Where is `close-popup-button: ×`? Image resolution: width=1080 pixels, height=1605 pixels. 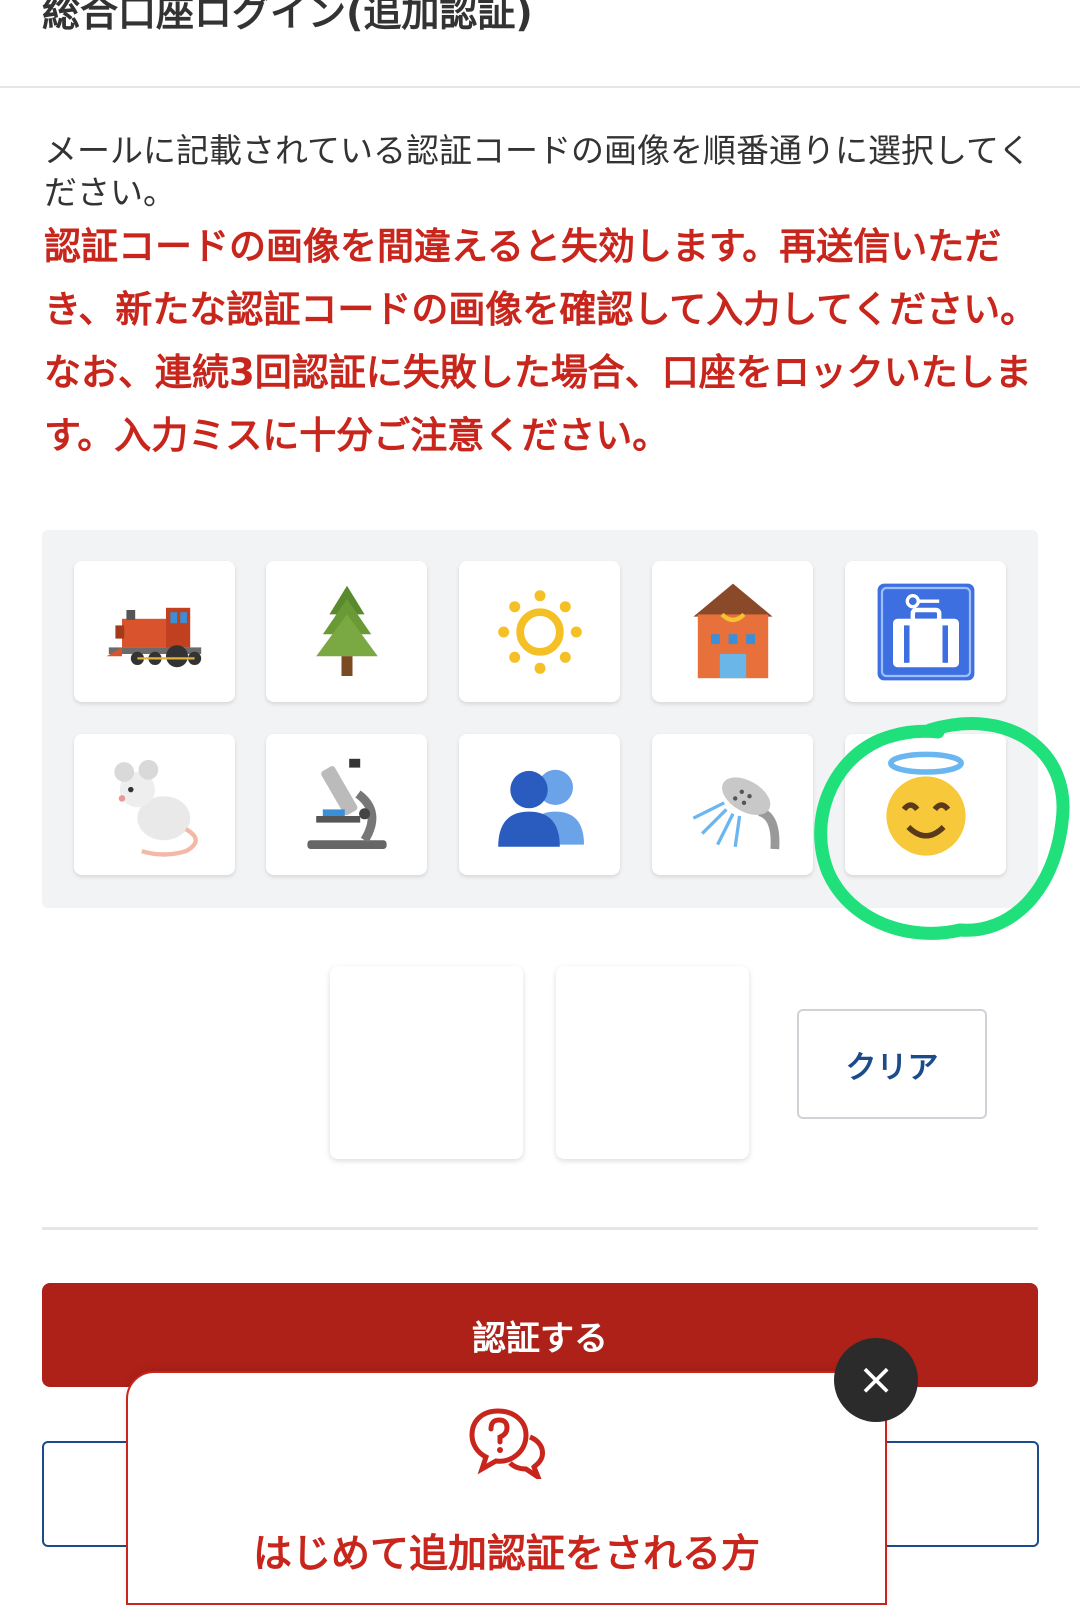 close-popup-button: × is located at coordinates (876, 1380).